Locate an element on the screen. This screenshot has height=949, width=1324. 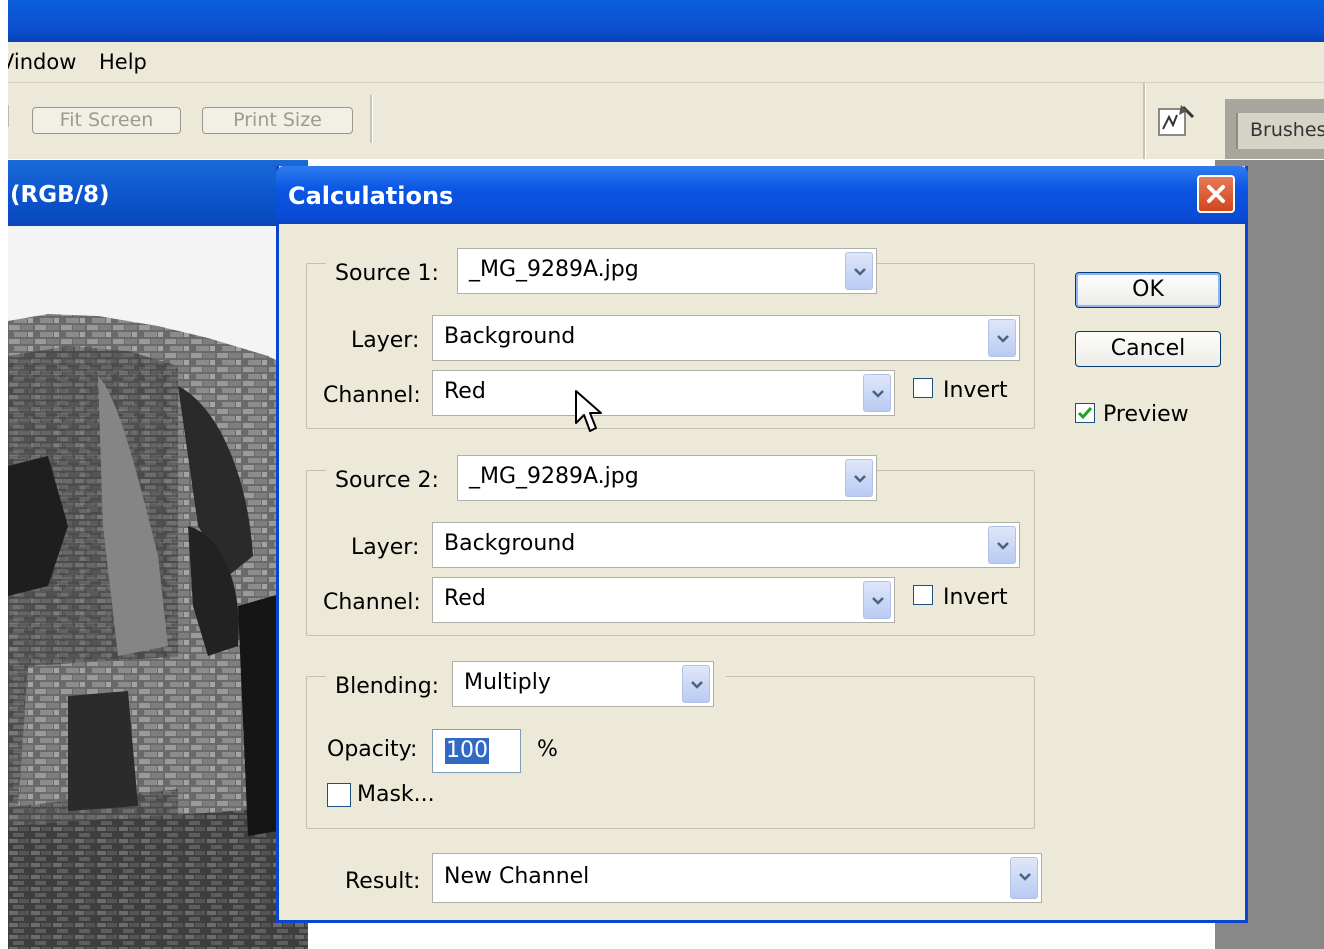
fit-screen-button: Fit Screen is located at coordinates (106, 120).